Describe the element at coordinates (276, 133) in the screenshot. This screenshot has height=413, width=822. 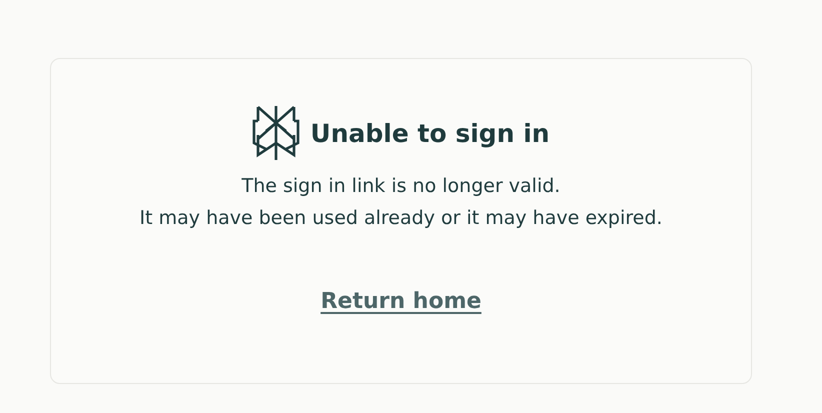
I see `logo-icon` at that location.